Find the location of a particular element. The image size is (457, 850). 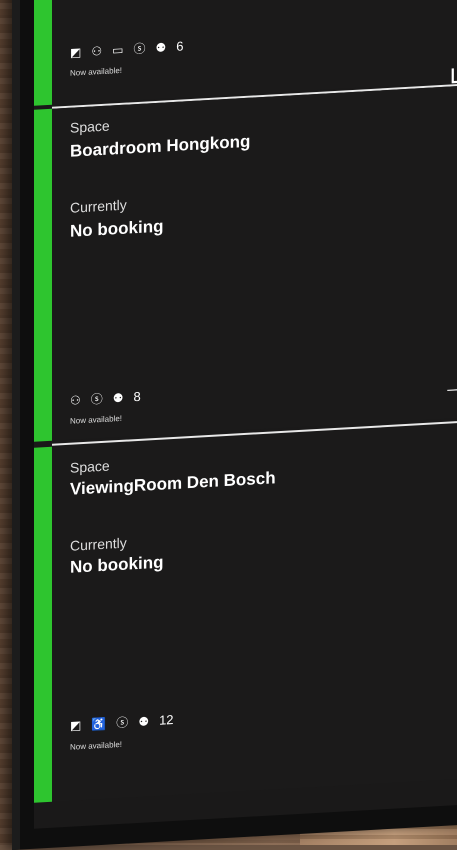

space-name: Boardroom Hongkong is located at coordinates (160, 146).